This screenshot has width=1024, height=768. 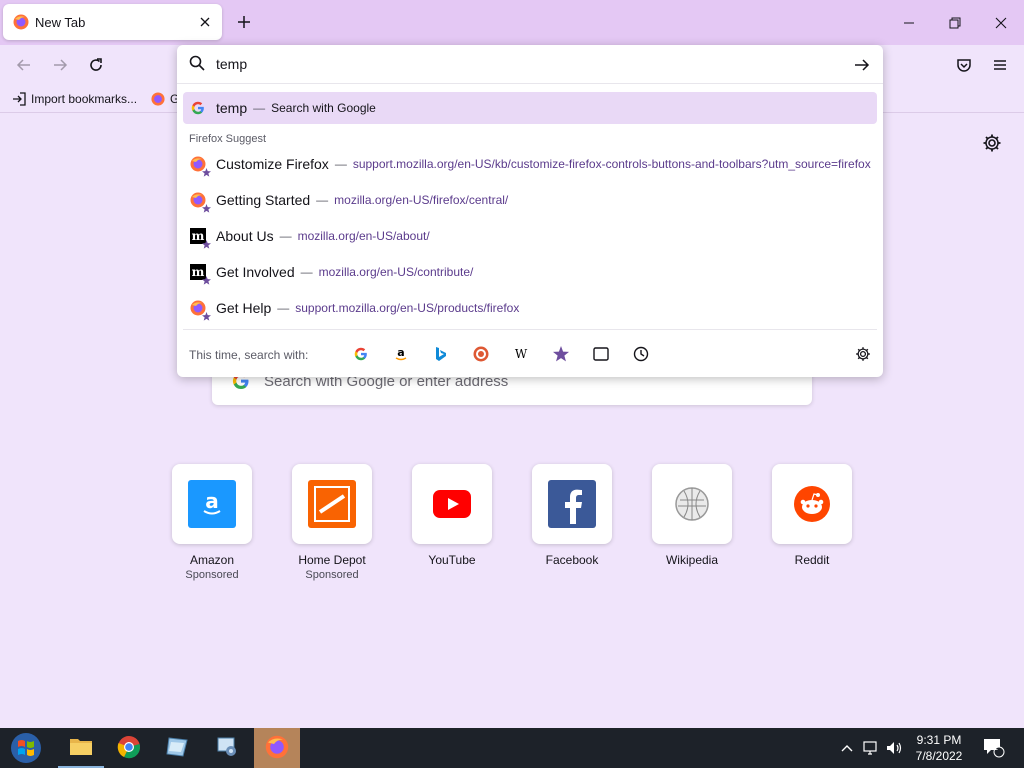 I want to click on network-icon, so click(x=871, y=748).